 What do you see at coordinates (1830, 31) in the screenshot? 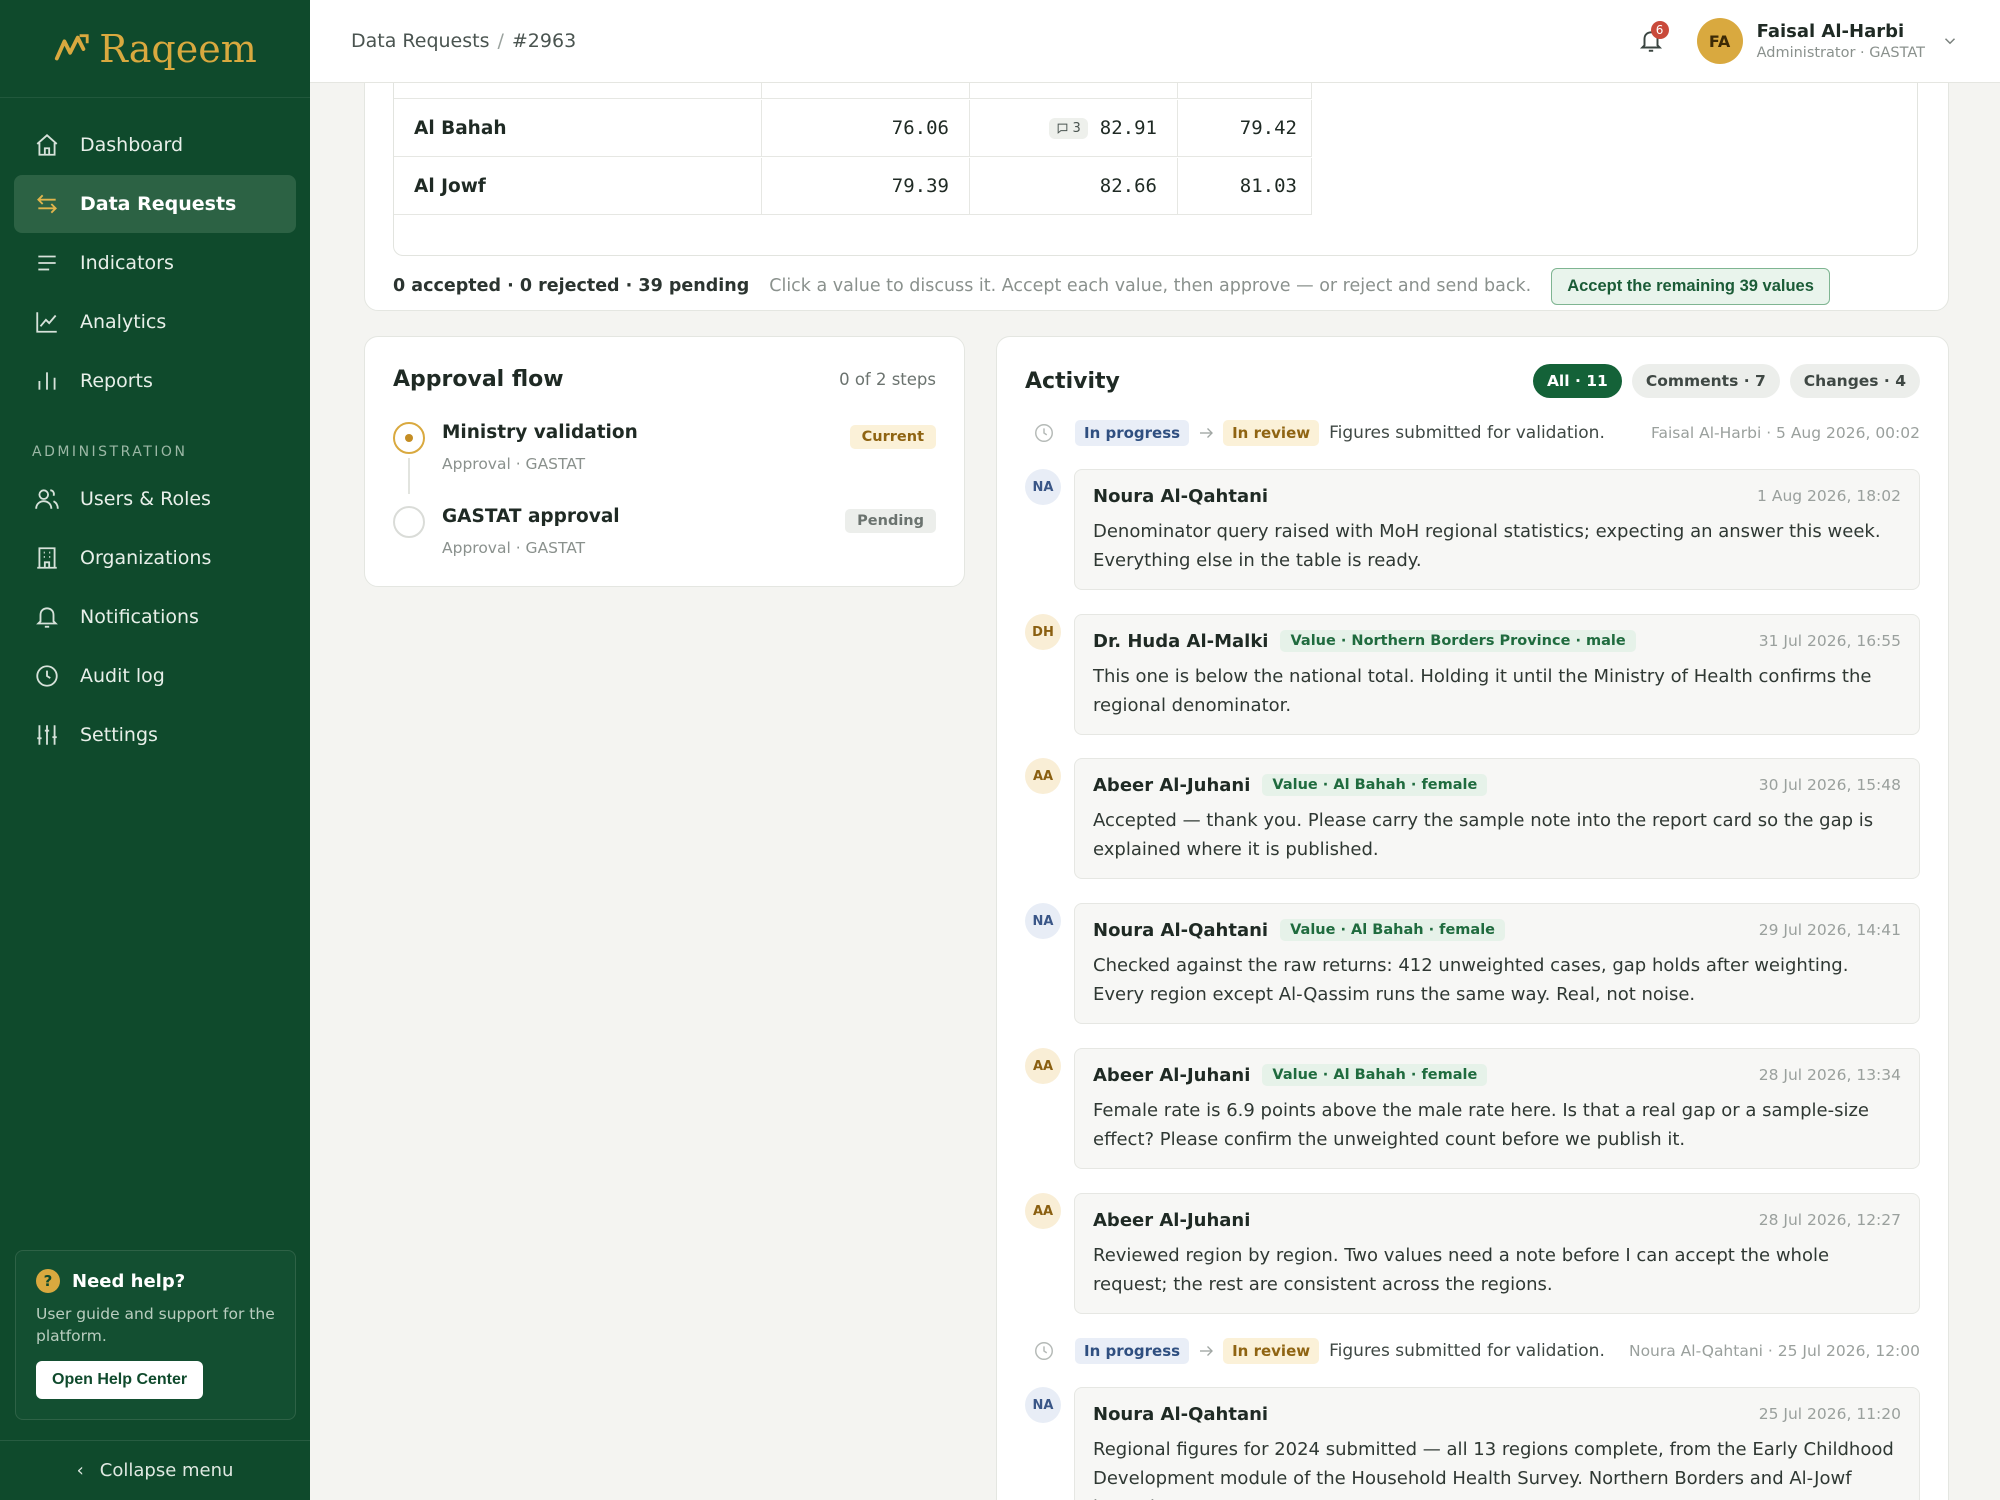
I see `user-name: Faisal Al-Harbi` at bounding box center [1830, 31].